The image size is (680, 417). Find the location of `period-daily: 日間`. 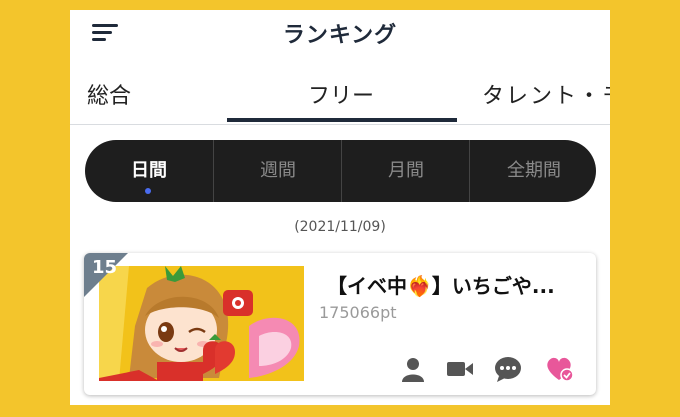

period-daily: 日間 is located at coordinates (149, 171).